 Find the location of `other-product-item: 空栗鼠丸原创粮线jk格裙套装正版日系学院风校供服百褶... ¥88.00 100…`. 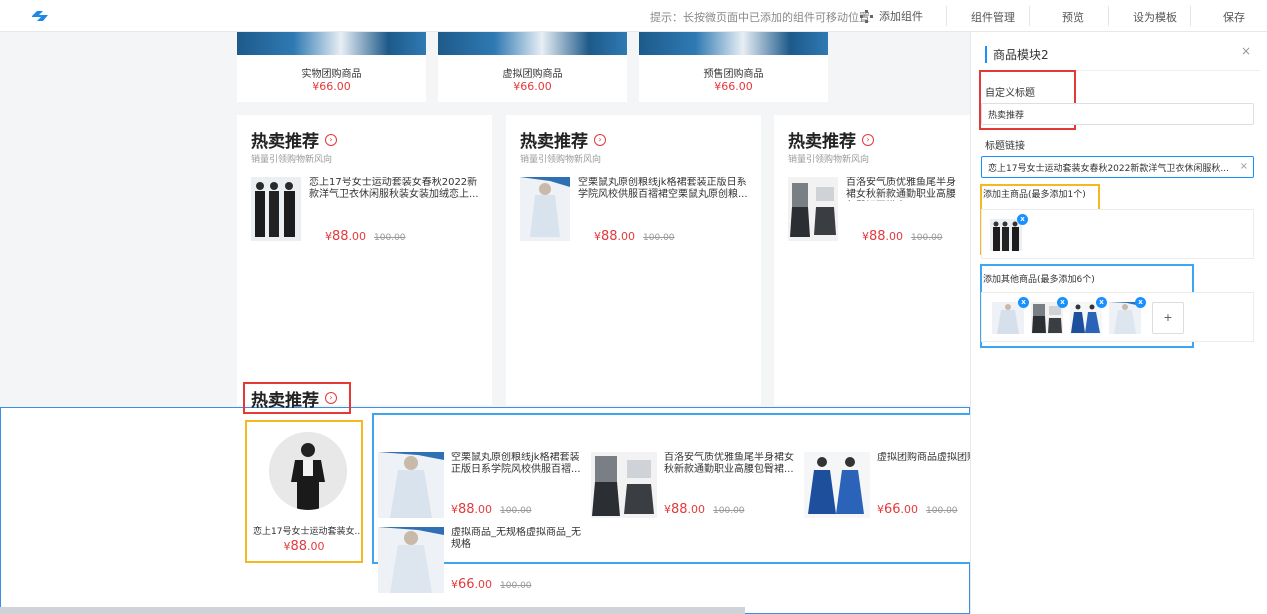

other-product-item: 空栗鼠丸原创粮线jk格裙套装正版日系学院风校供服百褶... ¥88.00 100… is located at coordinates (481, 485).